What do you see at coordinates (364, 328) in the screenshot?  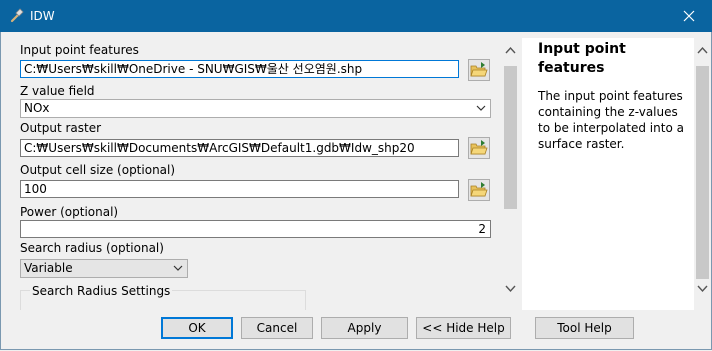 I see `apply-button: Apply` at bounding box center [364, 328].